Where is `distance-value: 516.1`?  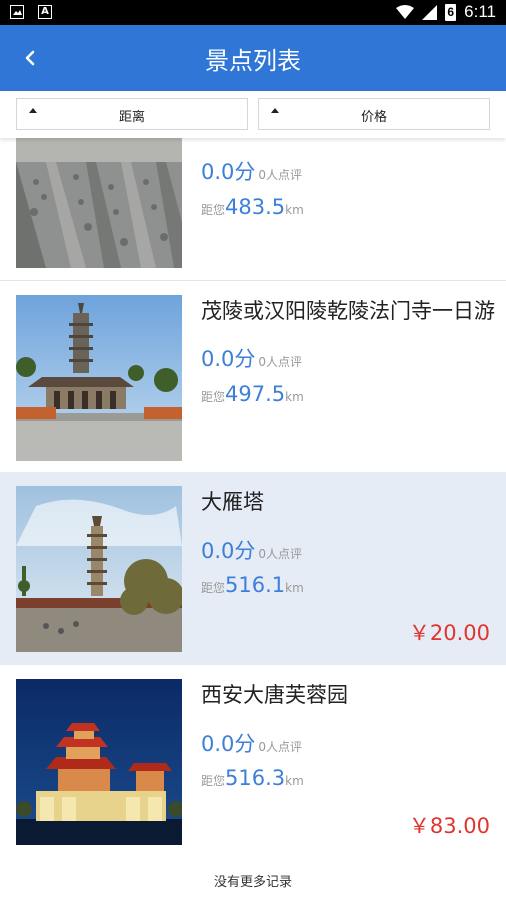 distance-value: 516.1 is located at coordinates (255, 585).